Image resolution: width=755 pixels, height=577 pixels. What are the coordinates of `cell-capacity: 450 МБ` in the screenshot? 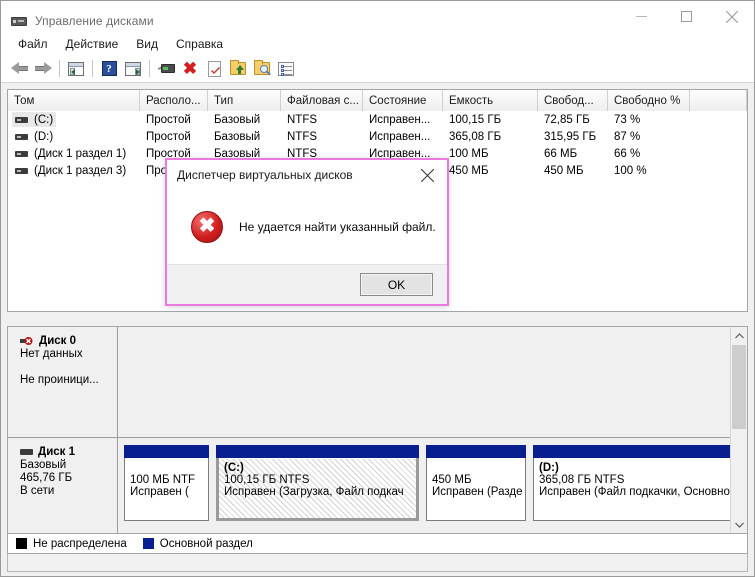 It's located at (469, 170).